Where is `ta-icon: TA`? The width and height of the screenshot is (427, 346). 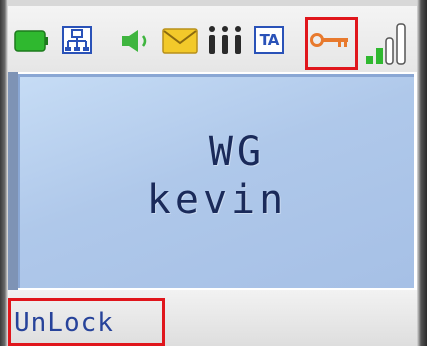 ta-icon: TA is located at coordinates (269, 40).